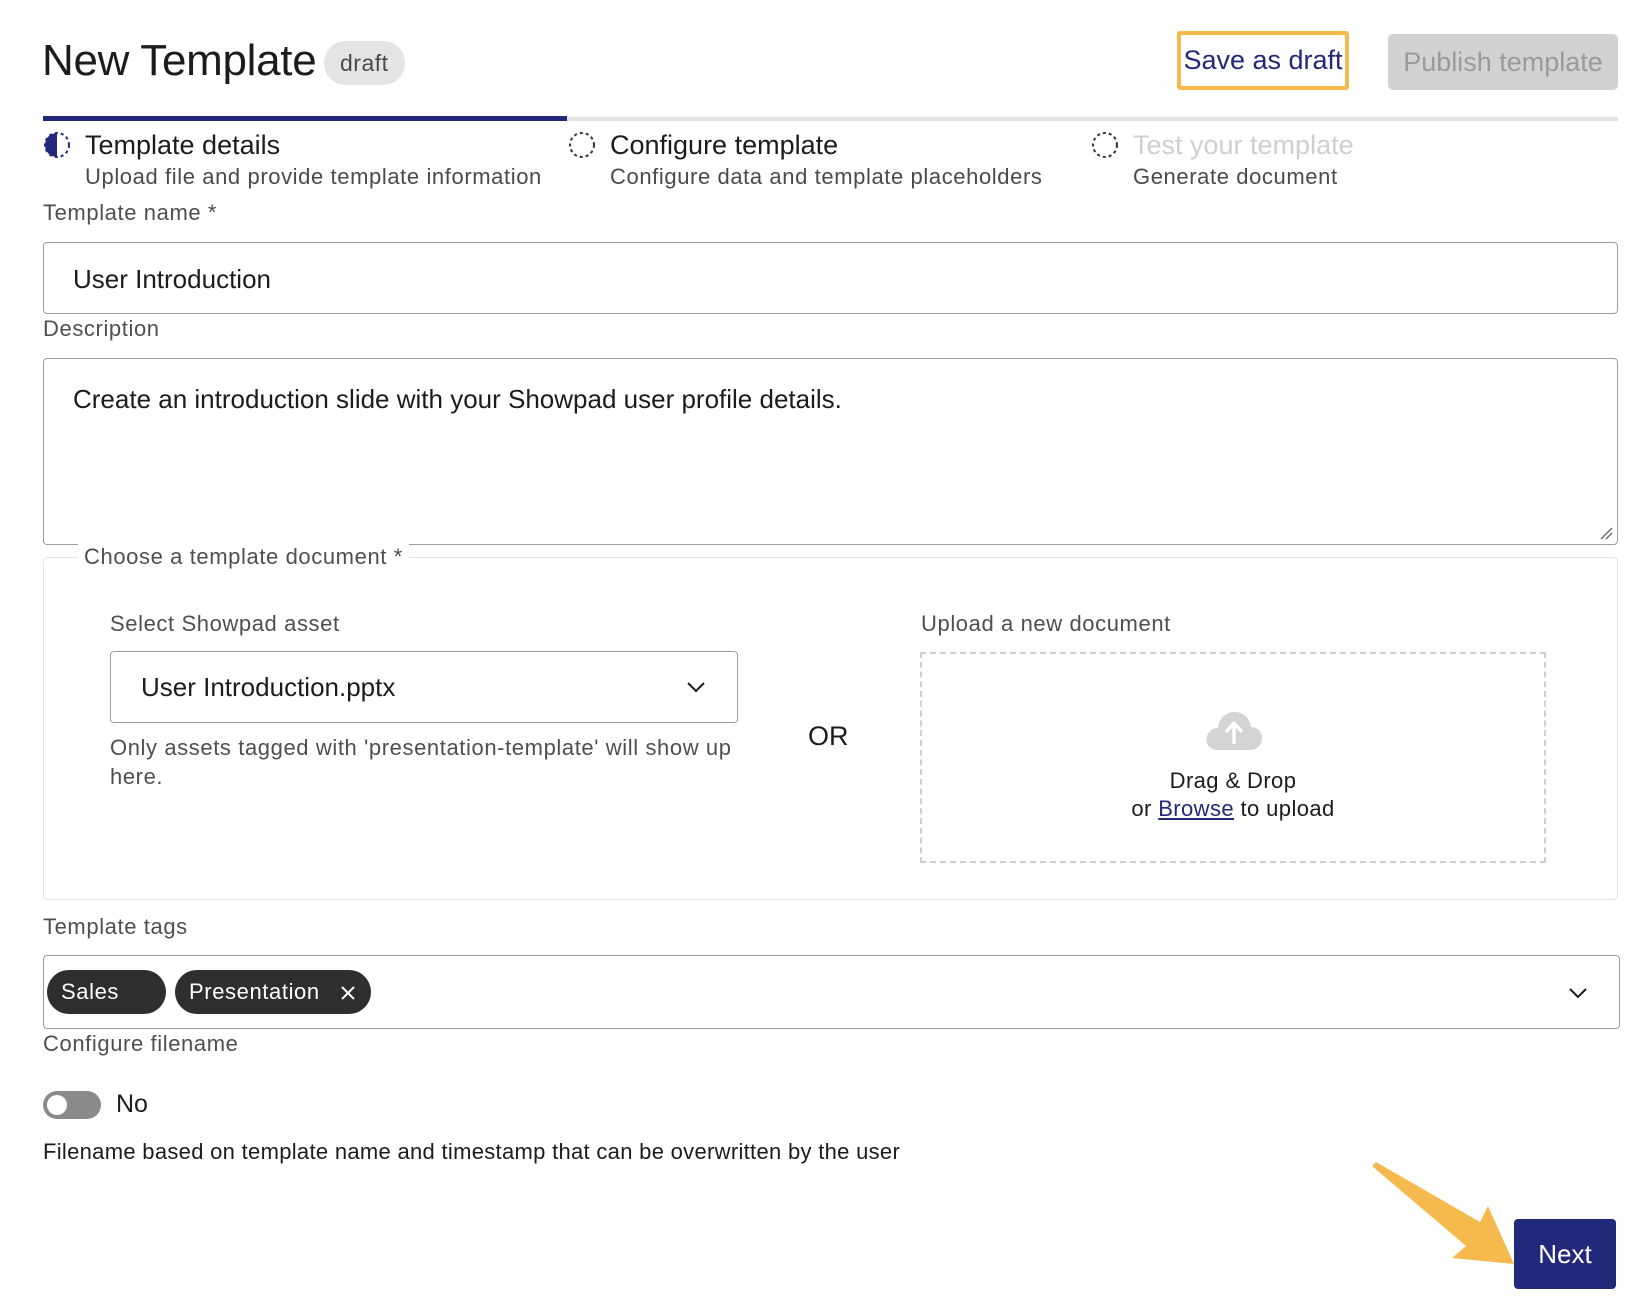  Describe the element at coordinates (826, 176) in the screenshot. I see `step-subtitle: Configure data and template placeholders` at that location.